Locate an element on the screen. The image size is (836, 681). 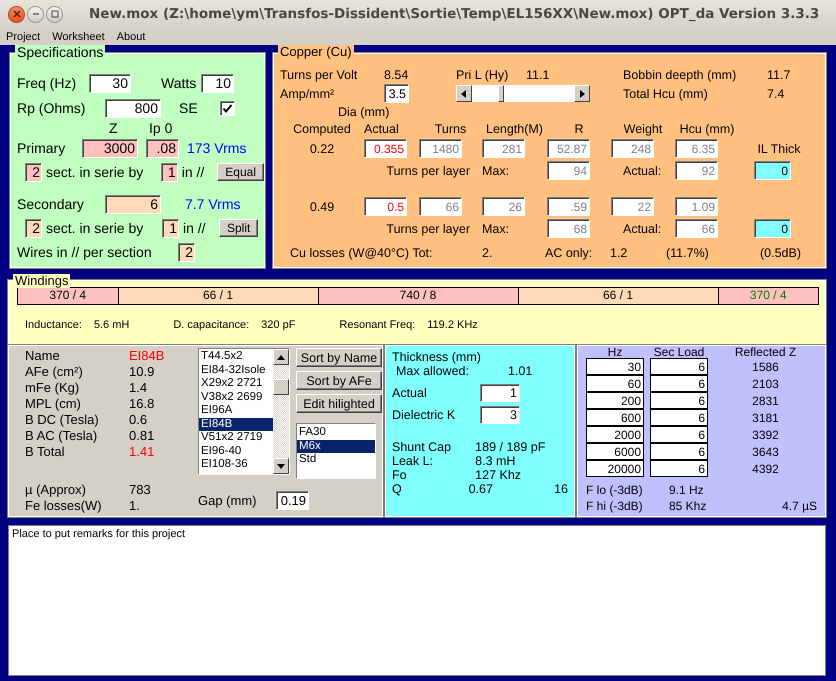
core-list: T44.5x2 EI84-32Isole X29x2 2721 V38x2 2699 EI96A EI84B V51x2 2719 EI96-40 EI108-36 is located at coordinates (244, 411).